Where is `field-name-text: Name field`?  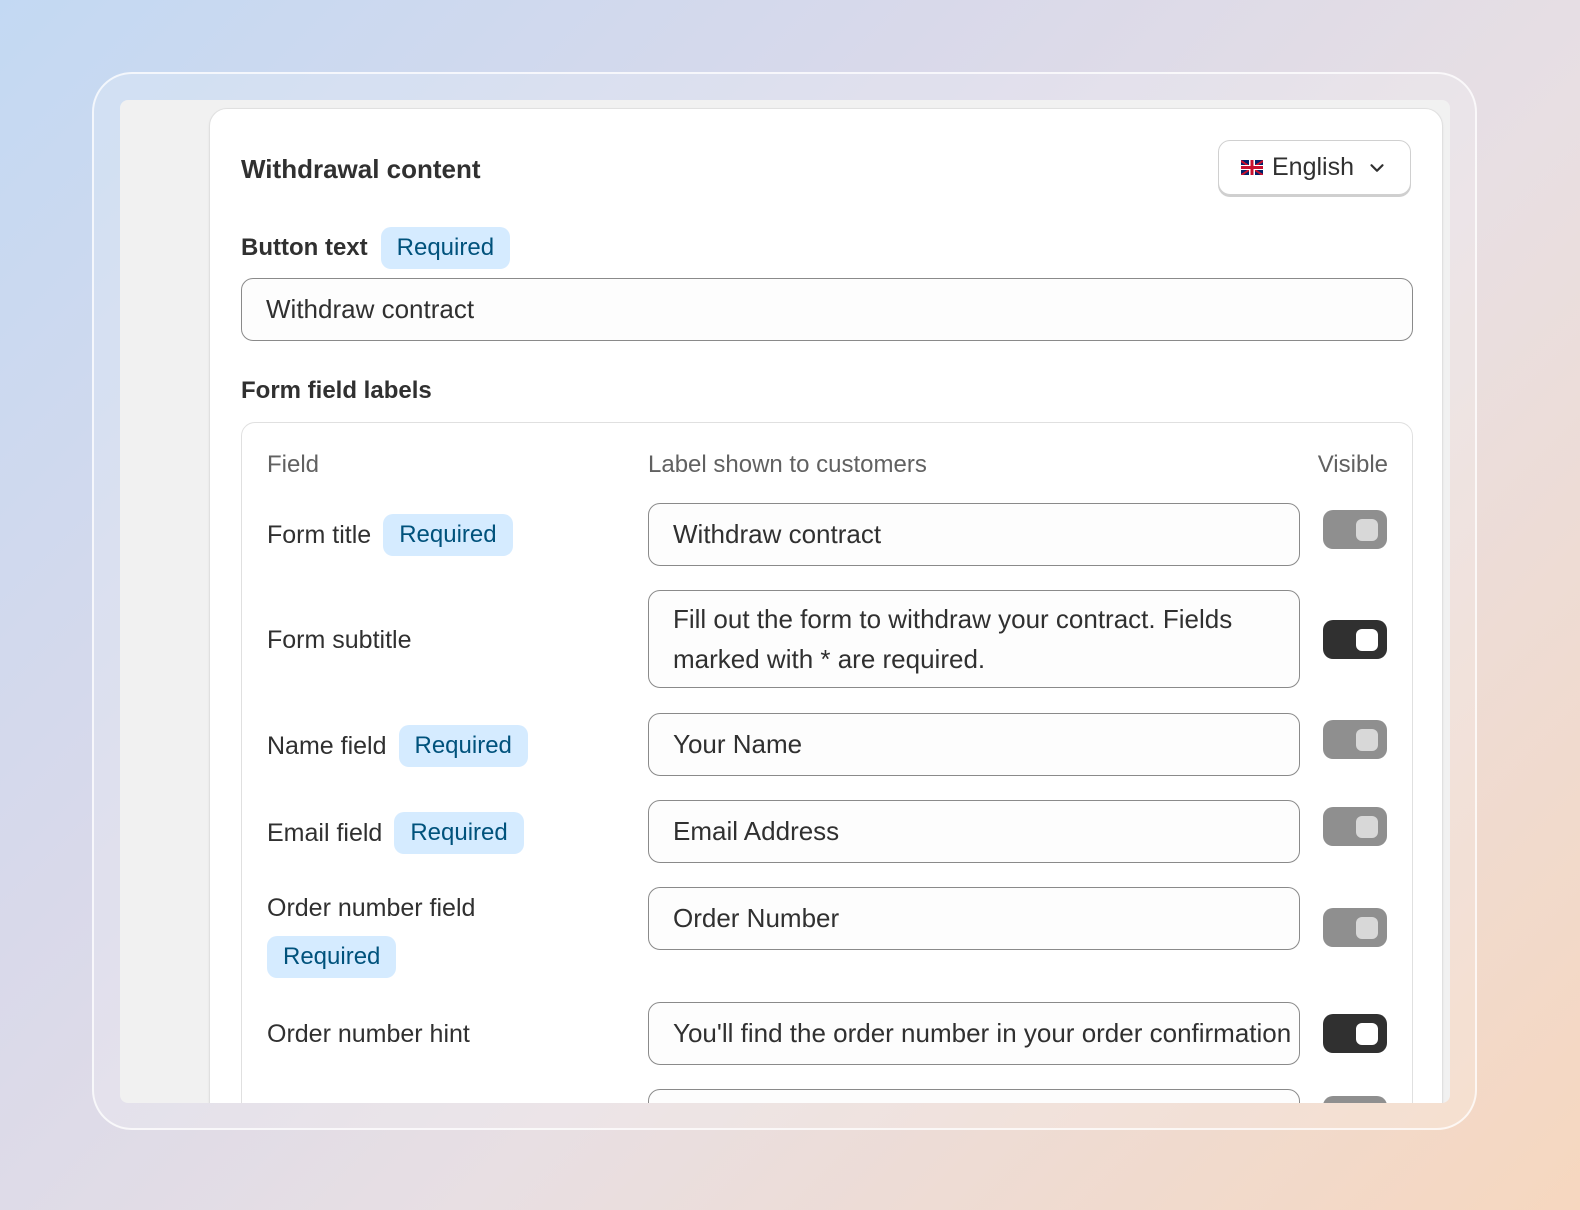
field-name-text: Name field is located at coordinates (327, 745).